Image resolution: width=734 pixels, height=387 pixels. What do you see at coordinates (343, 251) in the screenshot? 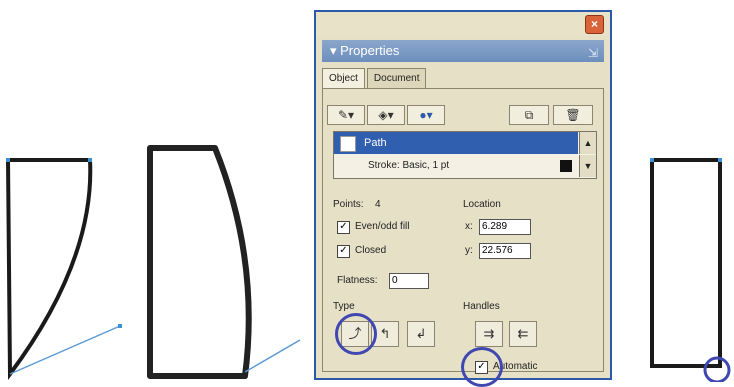
I see `closed-checkbox: ✓` at bounding box center [343, 251].